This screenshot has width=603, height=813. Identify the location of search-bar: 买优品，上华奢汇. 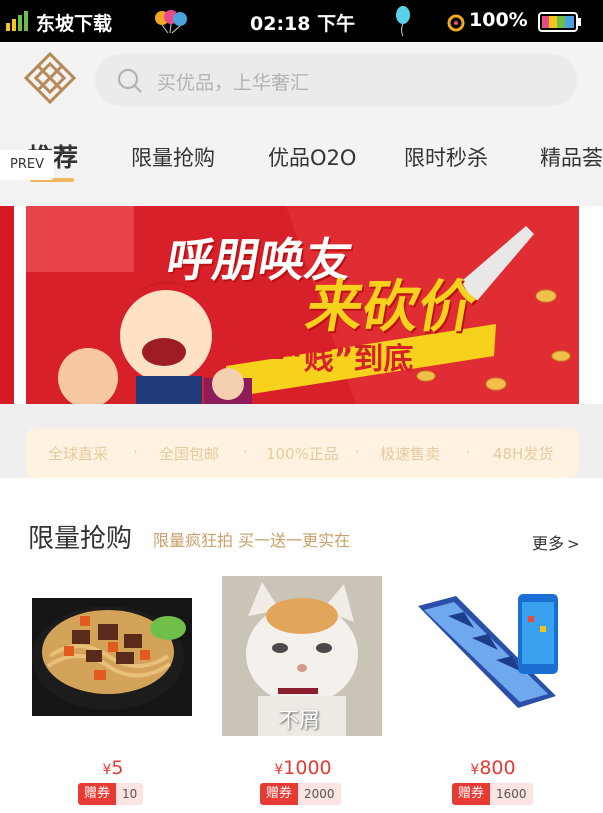
(336, 80).